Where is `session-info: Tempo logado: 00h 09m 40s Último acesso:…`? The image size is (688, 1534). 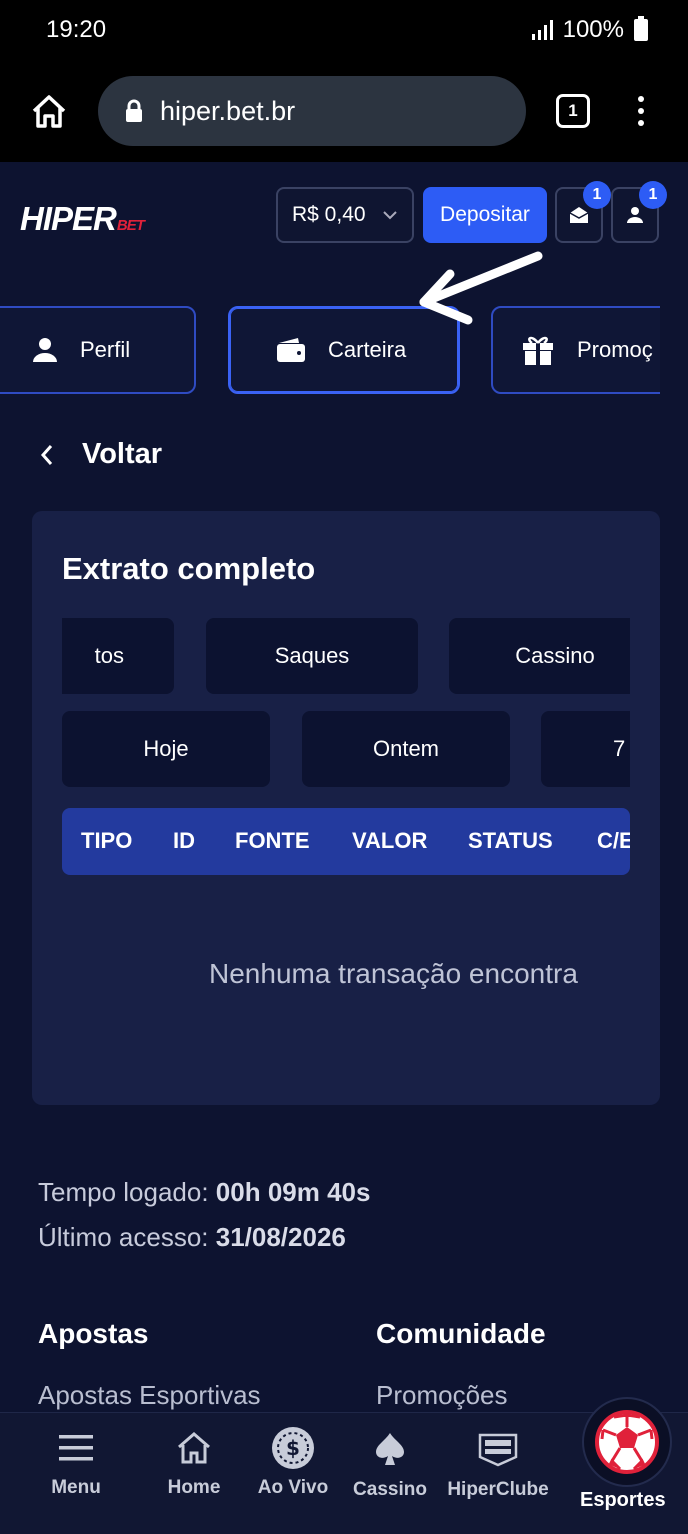
session-info: Tempo logado: 00h 09m 40s Último acesso:… is located at coordinates (204, 1215).